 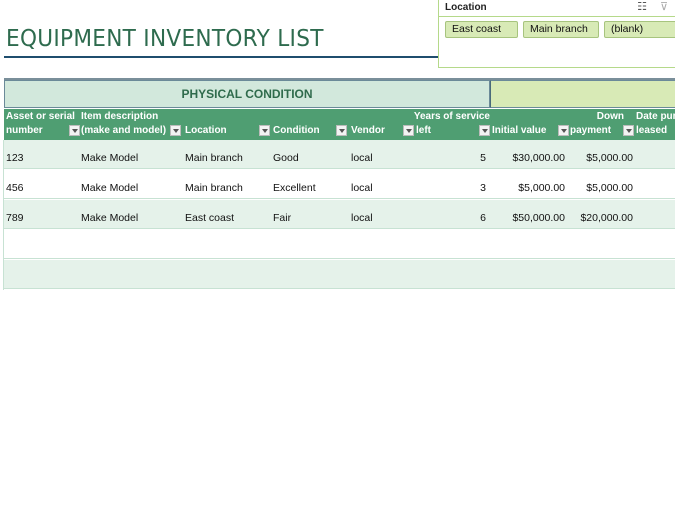 What do you see at coordinates (175, 130) in the screenshot?
I see `filter-item-button` at bounding box center [175, 130].